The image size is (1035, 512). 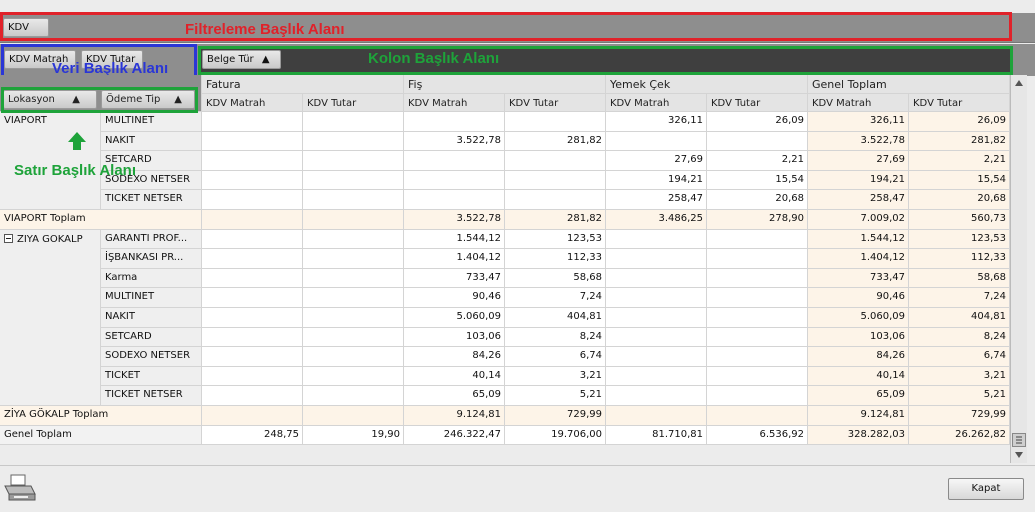 What do you see at coordinates (959, 259) in the screenshot?
I see `value-cell: 112,33` at bounding box center [959, 259].